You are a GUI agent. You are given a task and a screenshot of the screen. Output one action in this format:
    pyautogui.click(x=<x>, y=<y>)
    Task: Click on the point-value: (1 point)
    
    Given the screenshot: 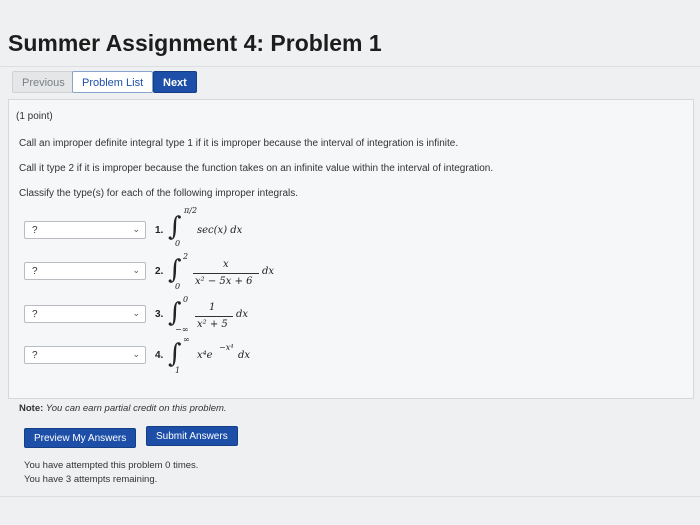 What is the action you would take?
    pyautogui.click(x=34, y=116)
    